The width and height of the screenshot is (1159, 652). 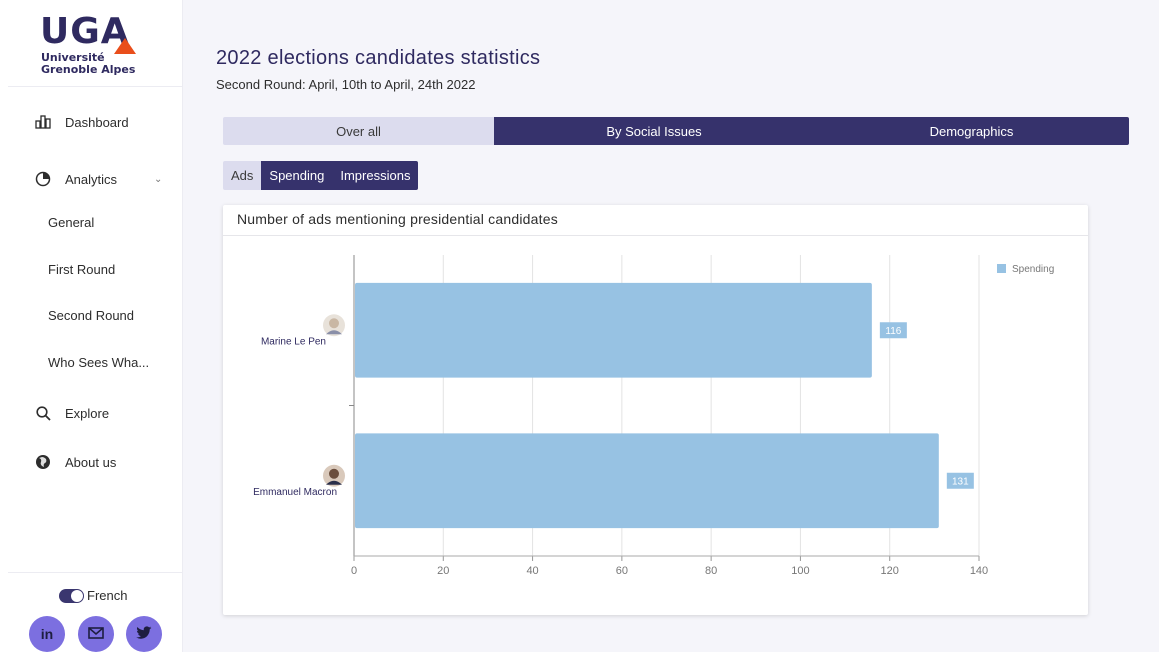 What do you see at coordinates (979, 571) in the screenshot?
I see `x-tick-label: 140` at bounding box center [979, 571].